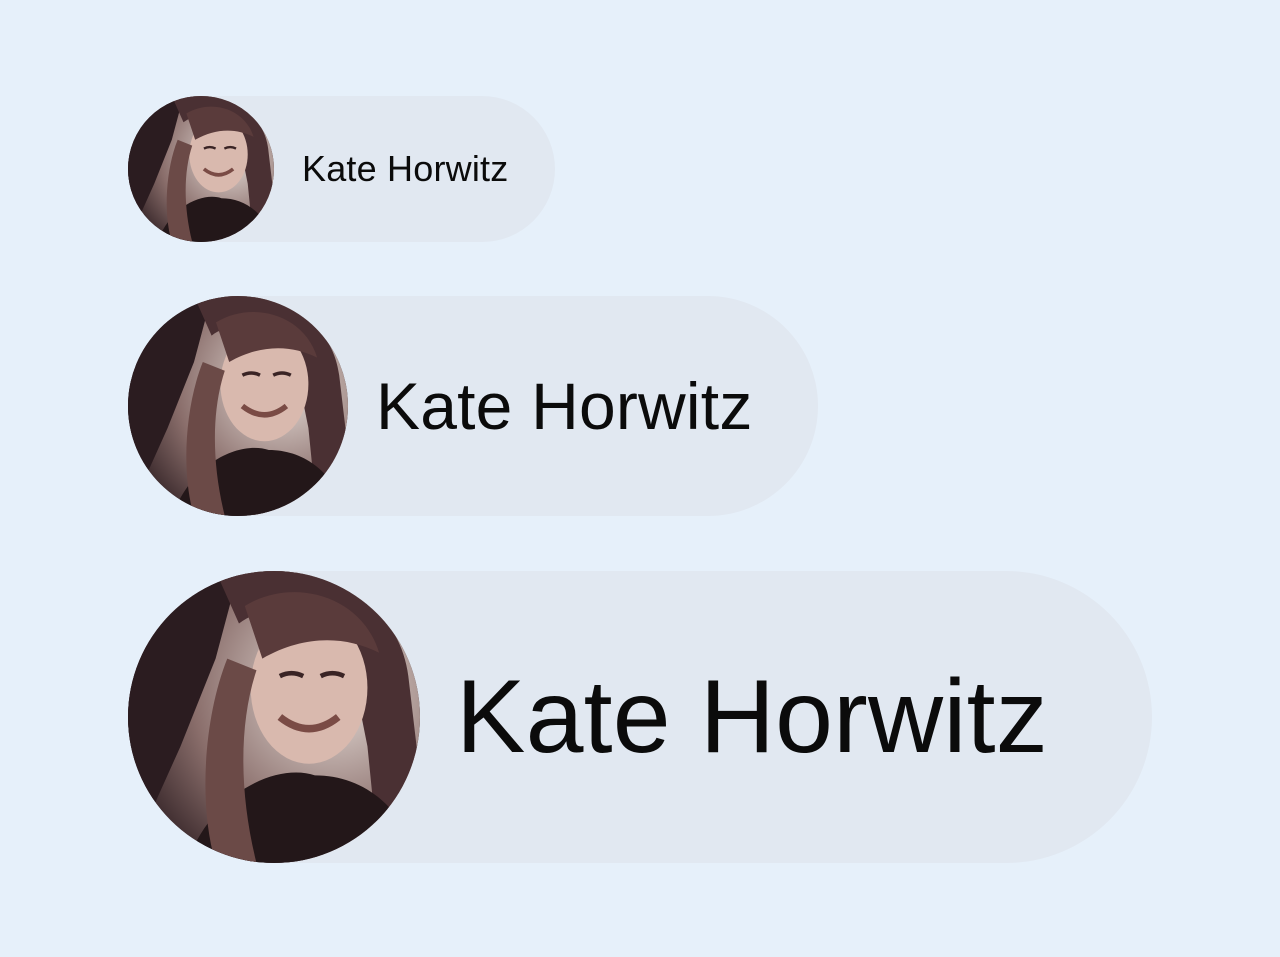 Image resolution: width=1280 pixels, height=957 pixels. I want to click on user-chip-small: Kate Horwitz, so click(341, 169).